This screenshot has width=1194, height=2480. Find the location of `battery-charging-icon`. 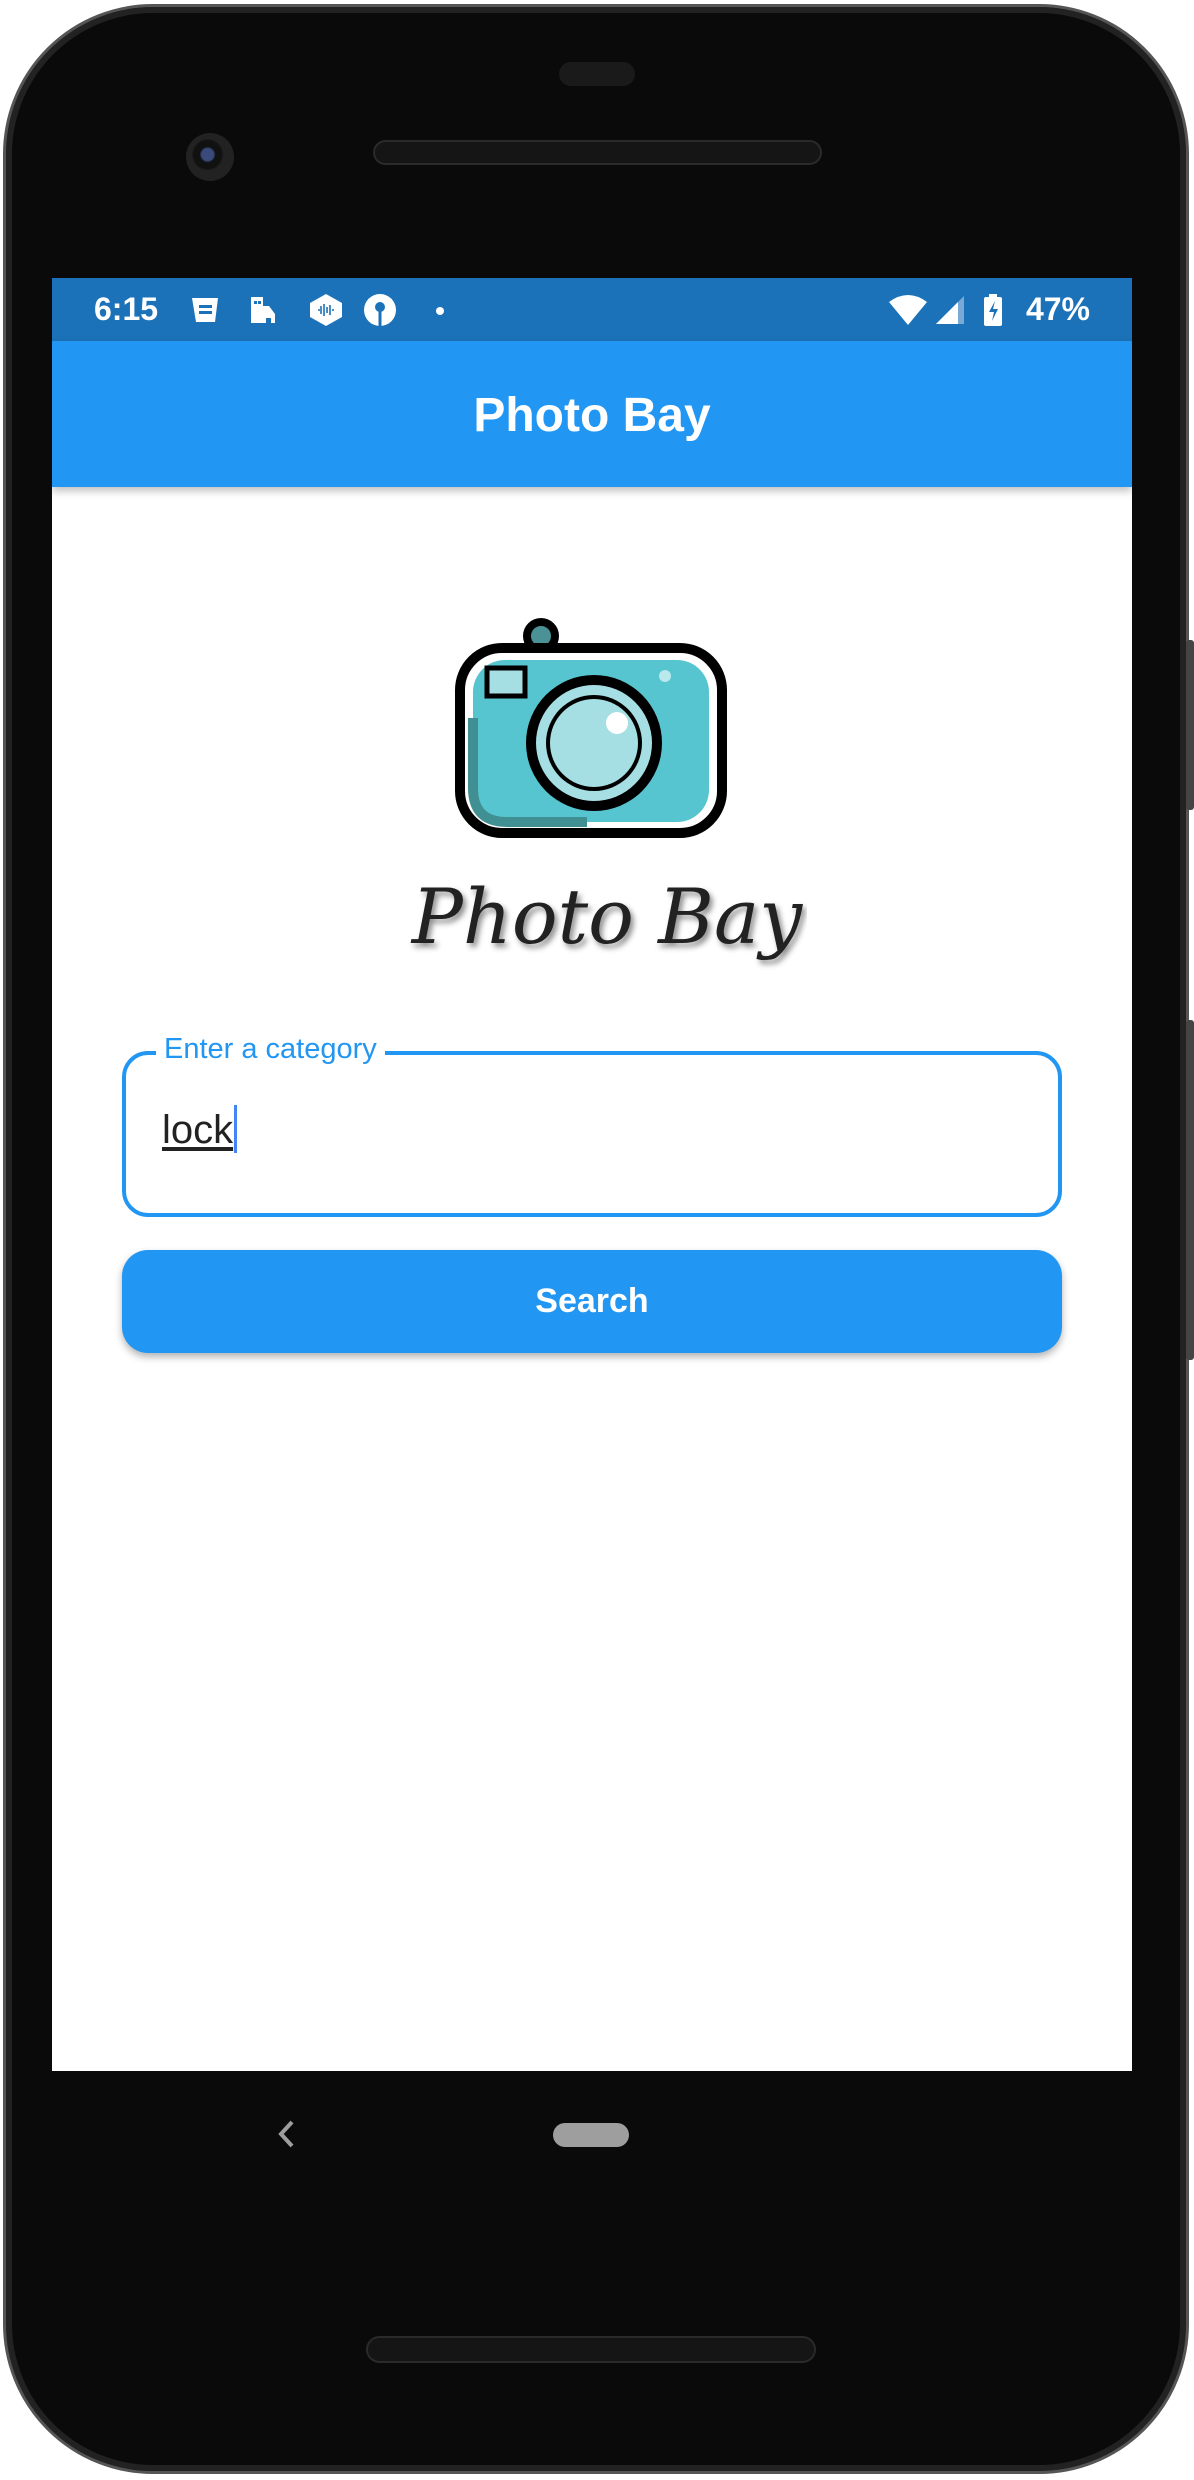

battery-charging-icon is located at coordinates (993, 310).